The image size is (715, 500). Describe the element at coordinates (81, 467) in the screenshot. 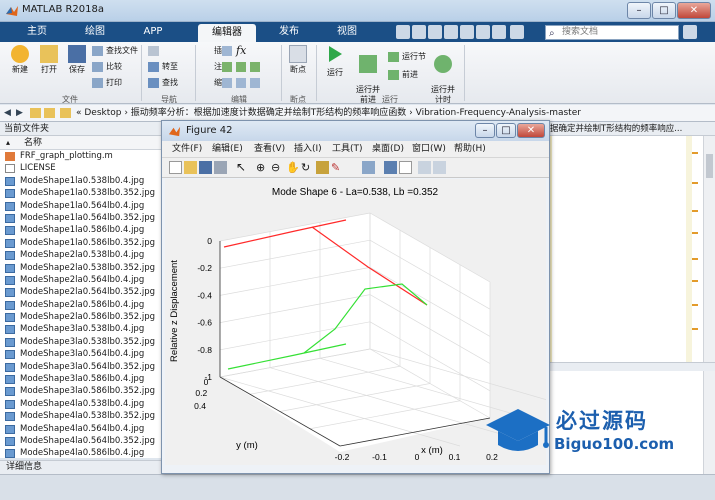

I see `details-panel-header: 详细信息` at that location.